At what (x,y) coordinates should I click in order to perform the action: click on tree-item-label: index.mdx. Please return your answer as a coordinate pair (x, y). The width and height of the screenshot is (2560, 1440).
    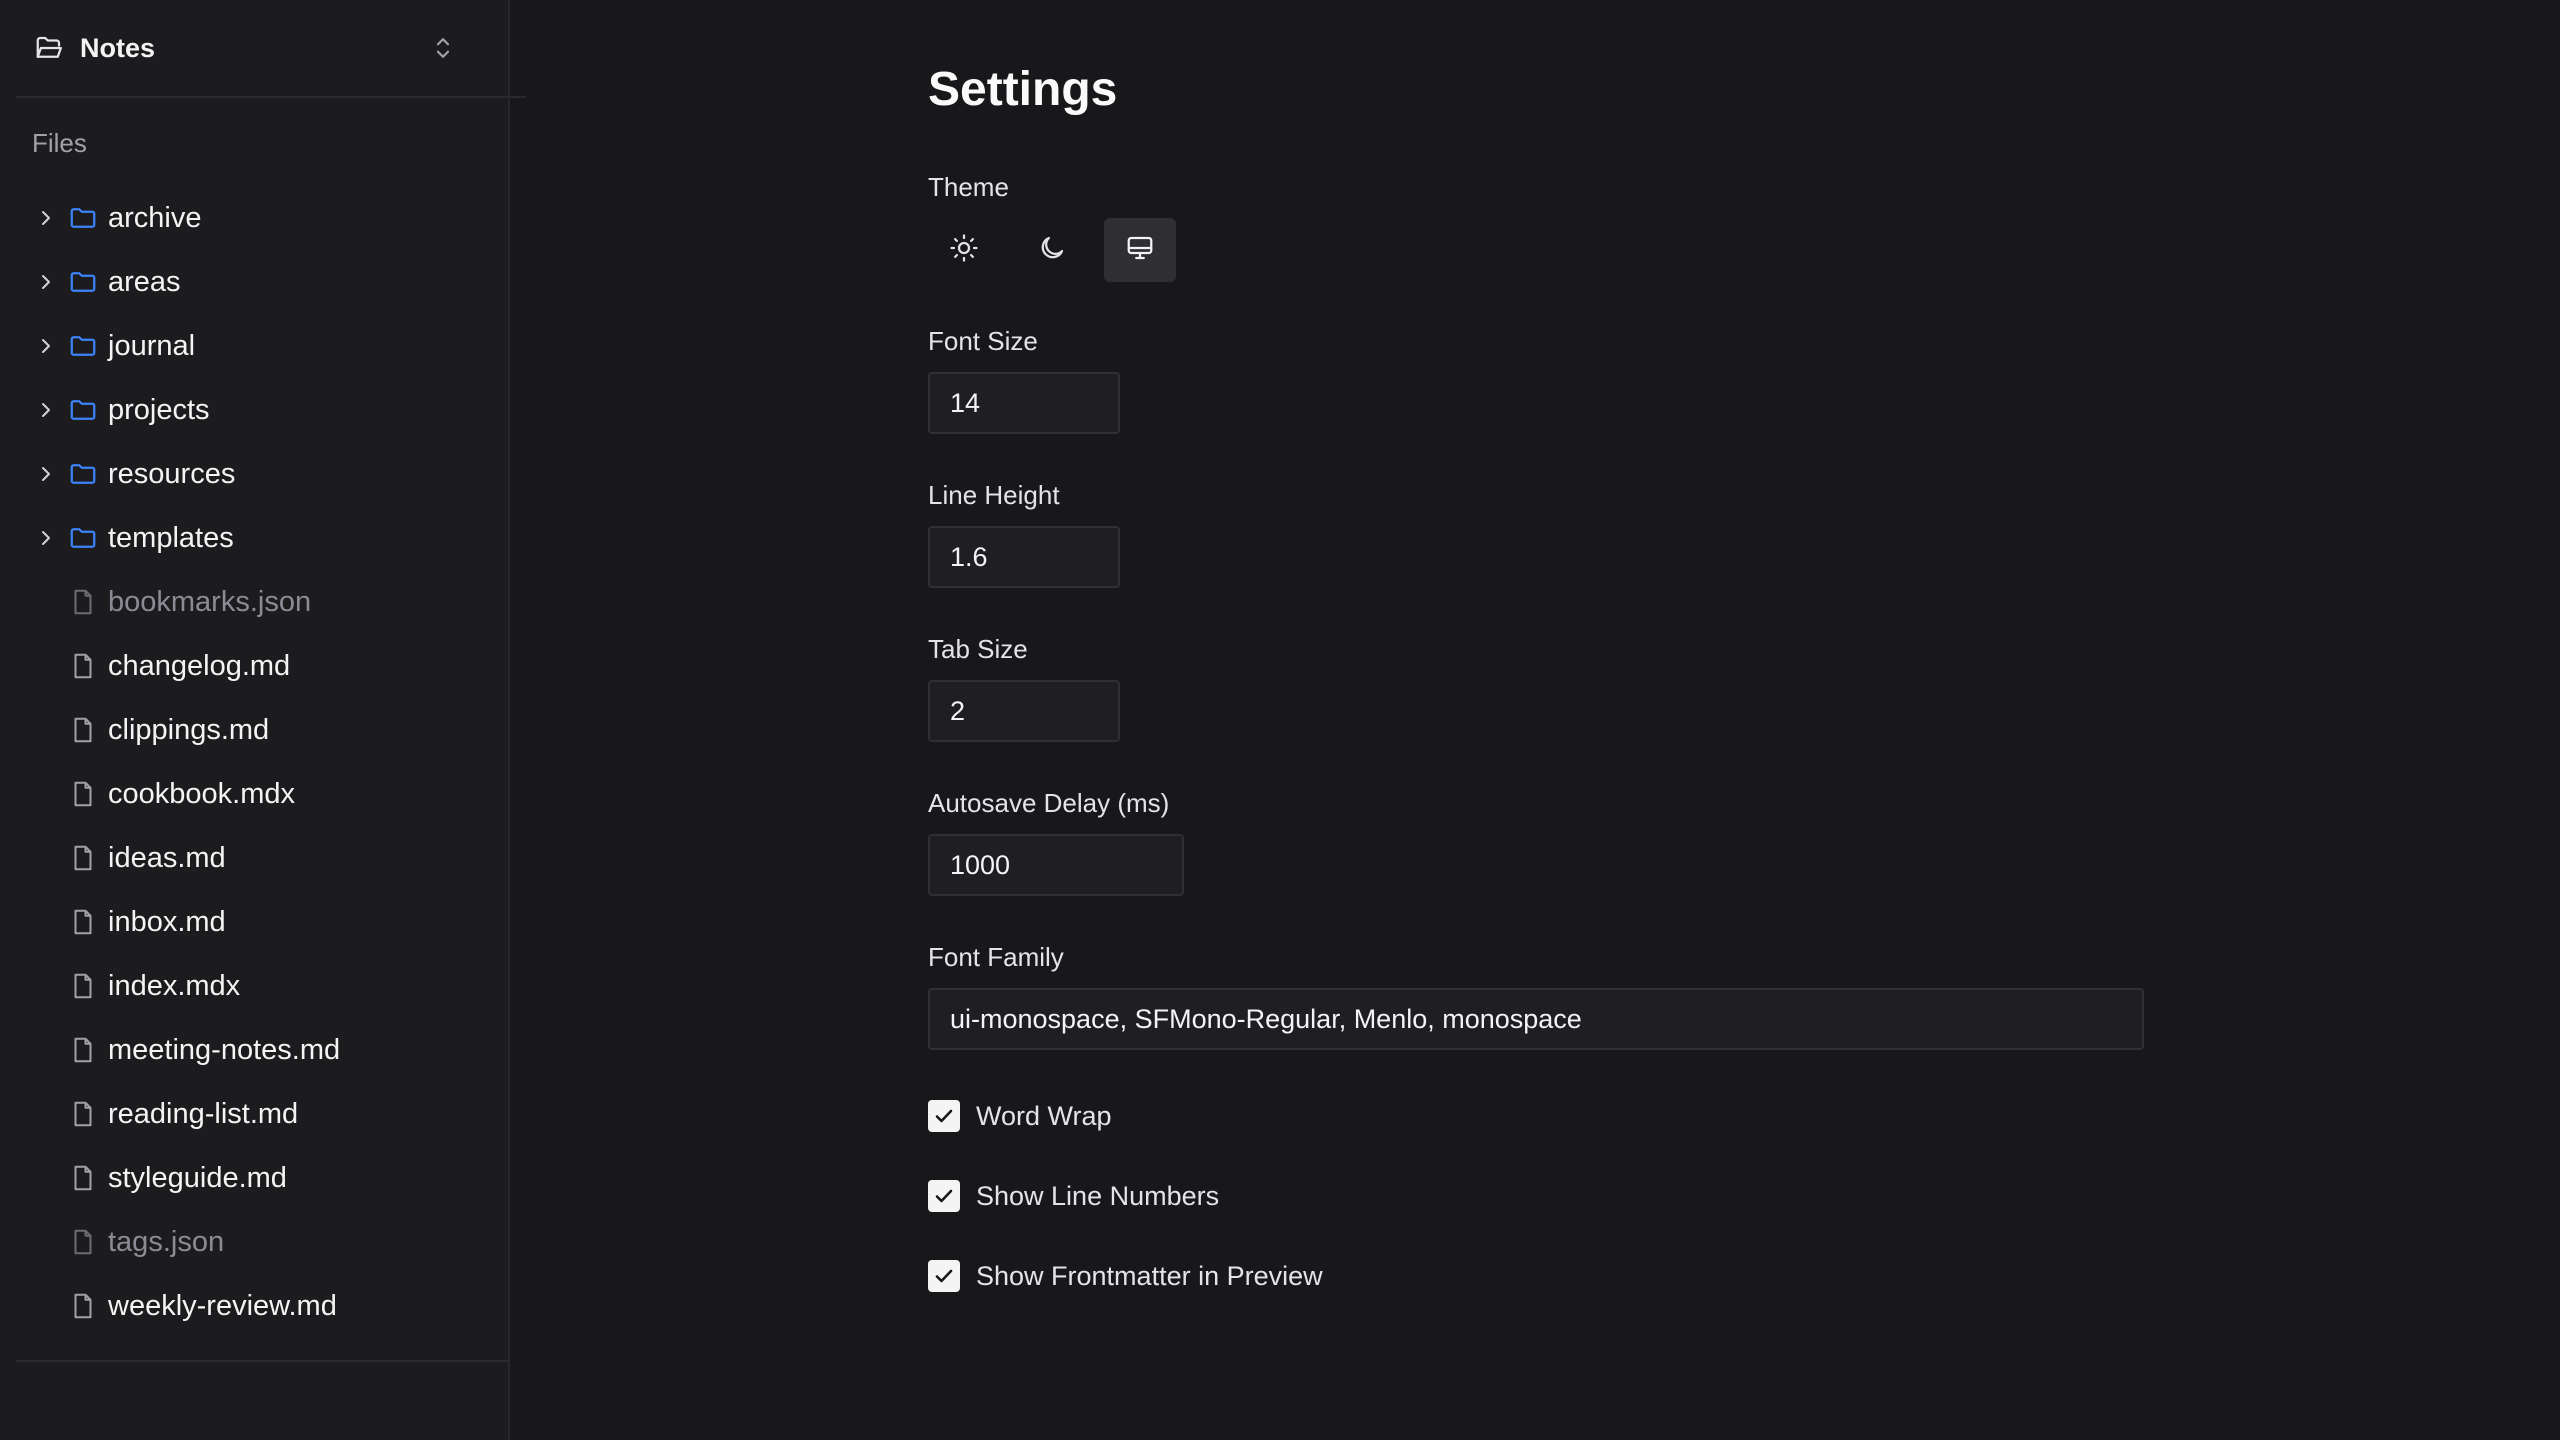
    Looking at the image, I should click on (174, 986).